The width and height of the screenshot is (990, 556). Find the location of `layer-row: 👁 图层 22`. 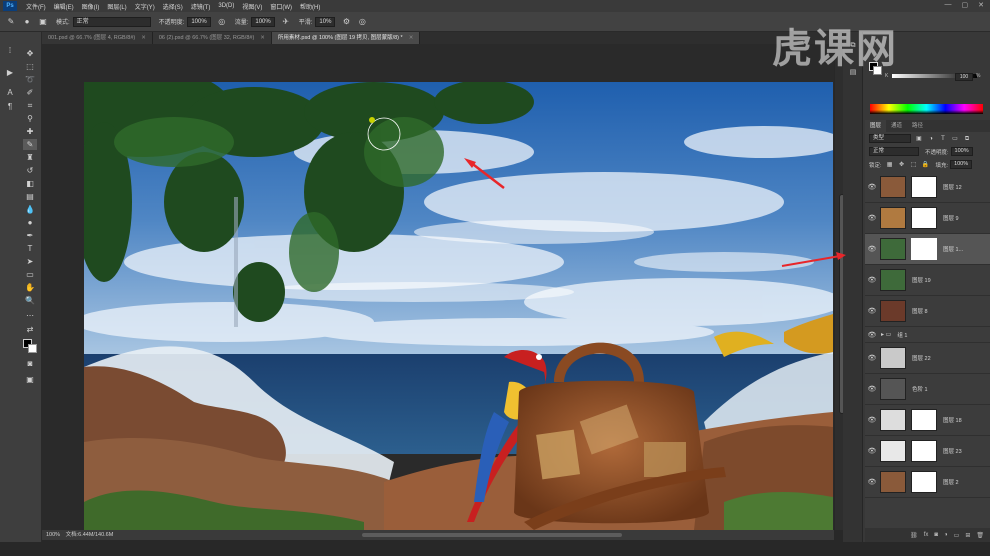

layer-row: 👁 图层 22 is located at coordinates (927, 358).